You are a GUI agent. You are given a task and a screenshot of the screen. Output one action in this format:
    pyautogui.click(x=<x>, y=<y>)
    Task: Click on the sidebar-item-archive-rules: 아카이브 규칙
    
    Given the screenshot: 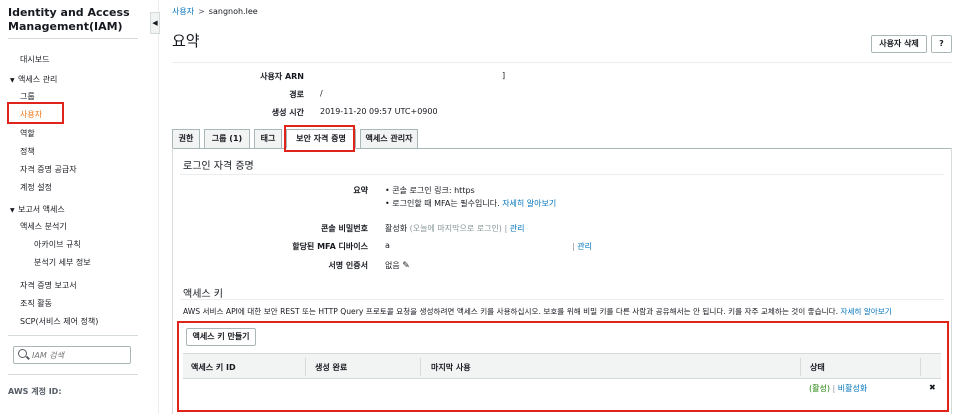 What is the action you would take?
    pyautogui.click(x=57, y=244)
    